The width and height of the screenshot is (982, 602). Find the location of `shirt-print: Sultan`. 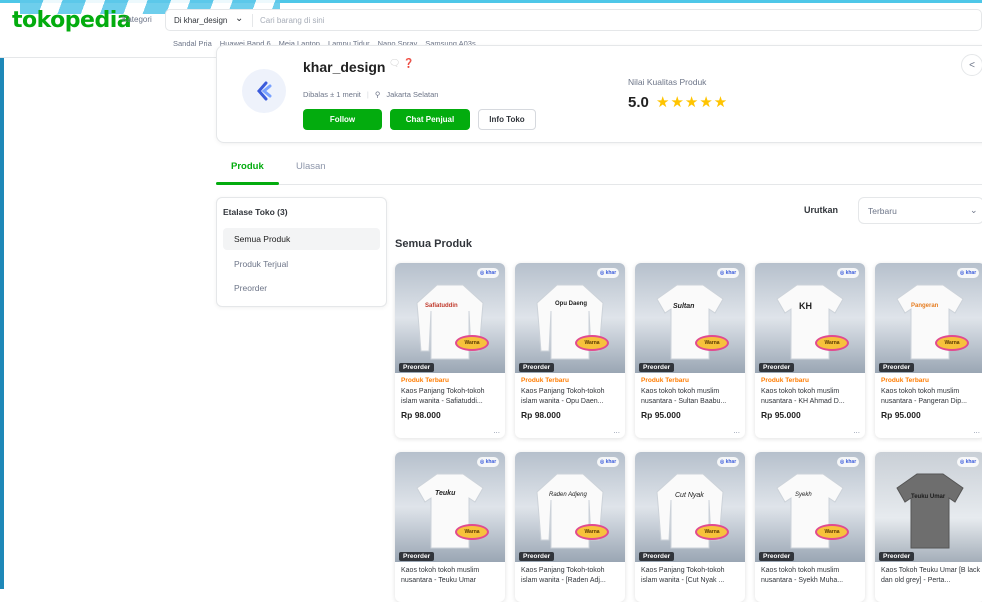

shirt-print: Sultan is located at coordinates (684, 306).